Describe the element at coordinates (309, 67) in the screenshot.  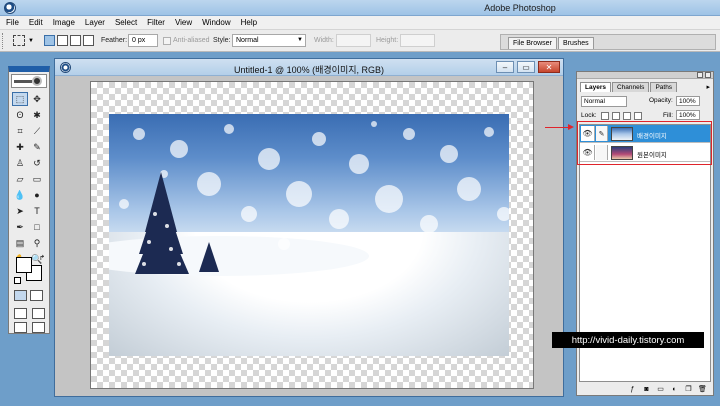
I see `document-title-bar: Untitled-1 @ 100% (배경이미지, RGB) – ▭ ✕` at that location.